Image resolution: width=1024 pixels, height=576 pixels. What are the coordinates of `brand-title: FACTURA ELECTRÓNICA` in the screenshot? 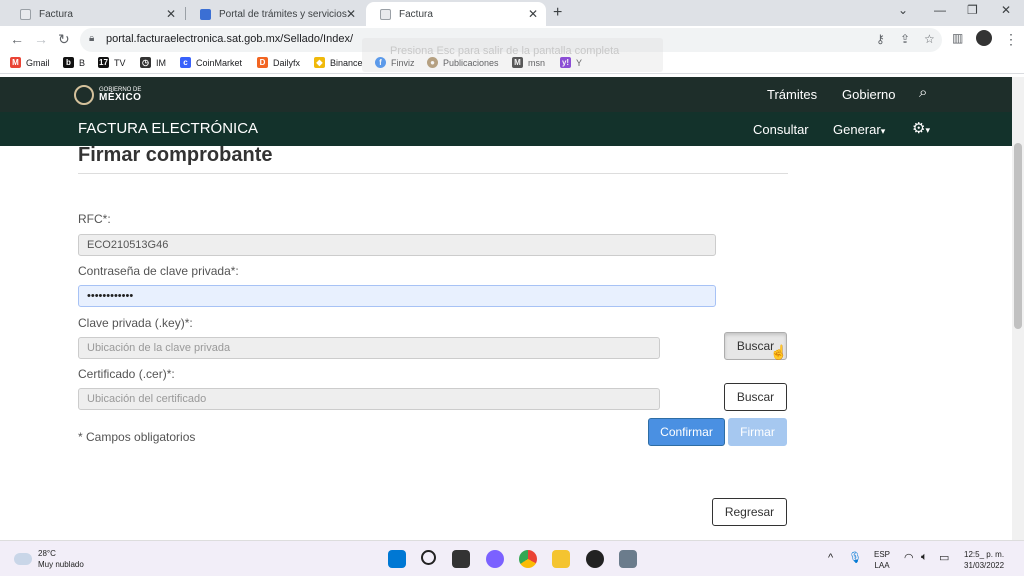 It's located at (168, 128).